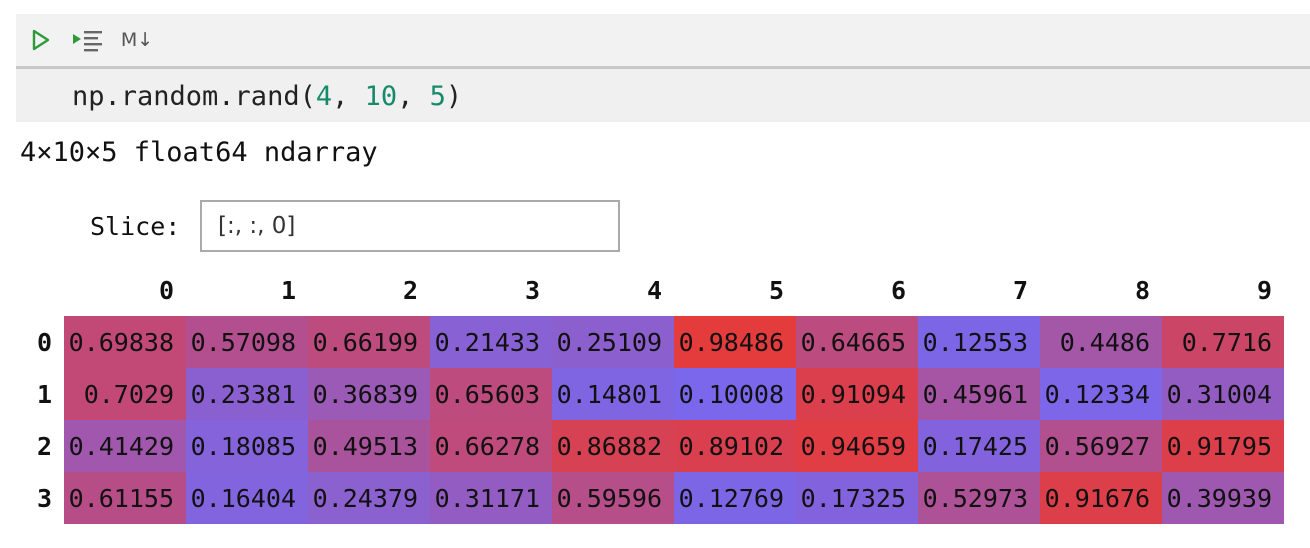 The height and width of the screenshot is (548, 1310). Describe the element at coordinates (44, 342) in the screenshot. I see `row-header: 0` at that location.